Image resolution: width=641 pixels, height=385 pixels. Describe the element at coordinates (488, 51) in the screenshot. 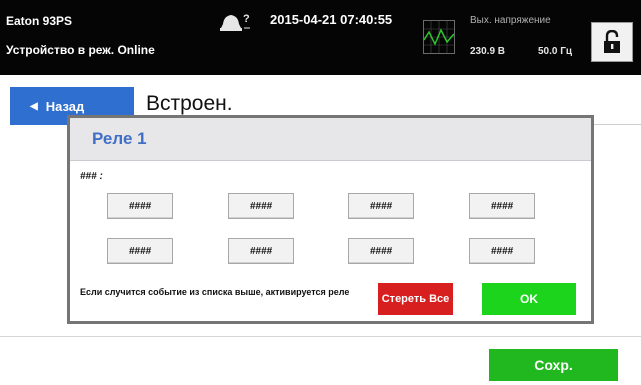

I see `output-voltage: 230.9 В` at that location.